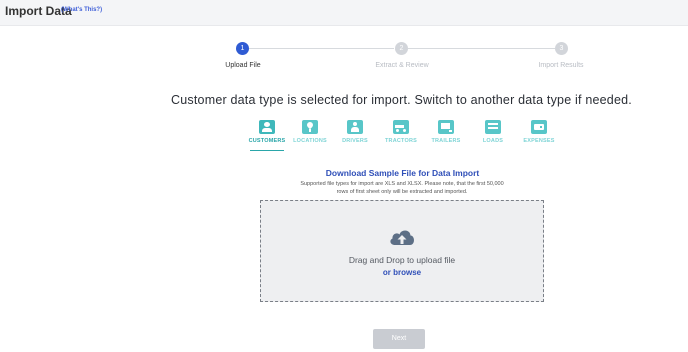  What do you see at coordinates (493, 141) in the screenshot?
I see `data-type-label: LOADS` at bounding box center [493, 141].